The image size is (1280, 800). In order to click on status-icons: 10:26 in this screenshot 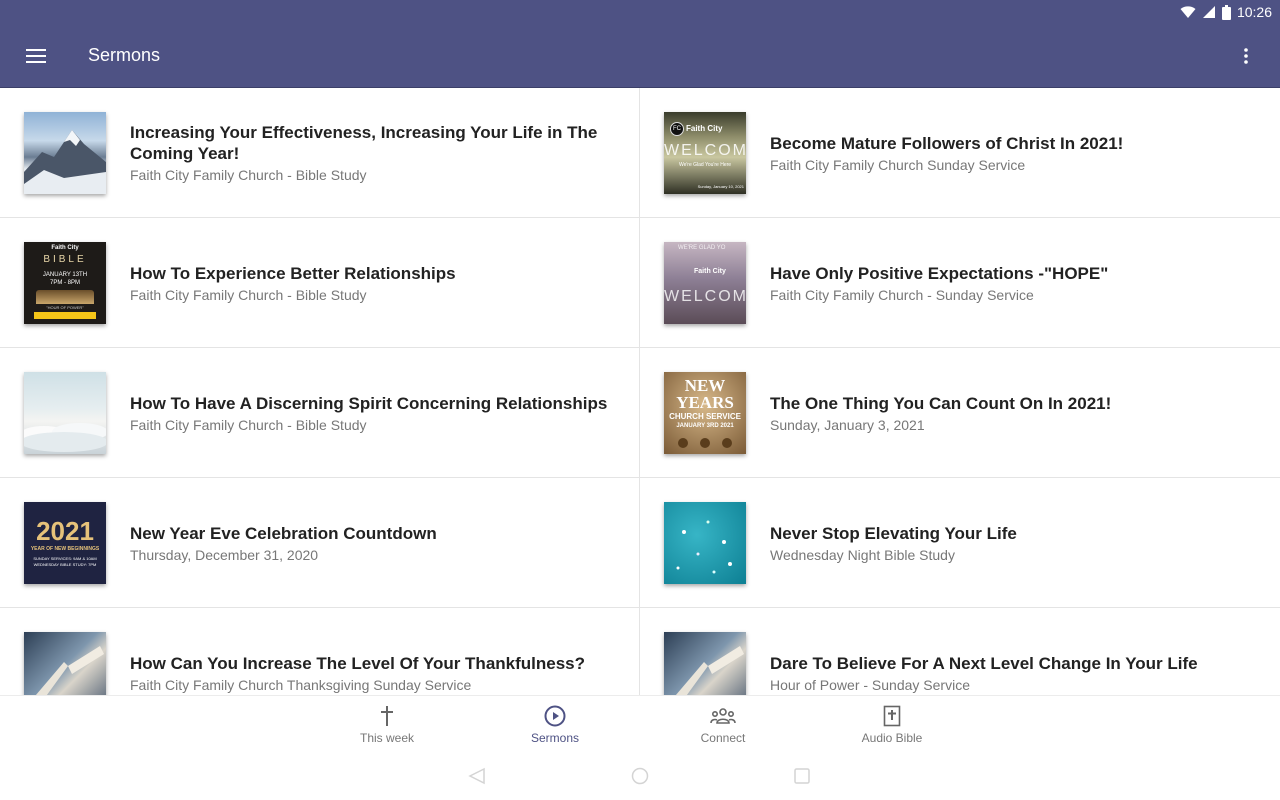, I will do `click(1226, 12)`.